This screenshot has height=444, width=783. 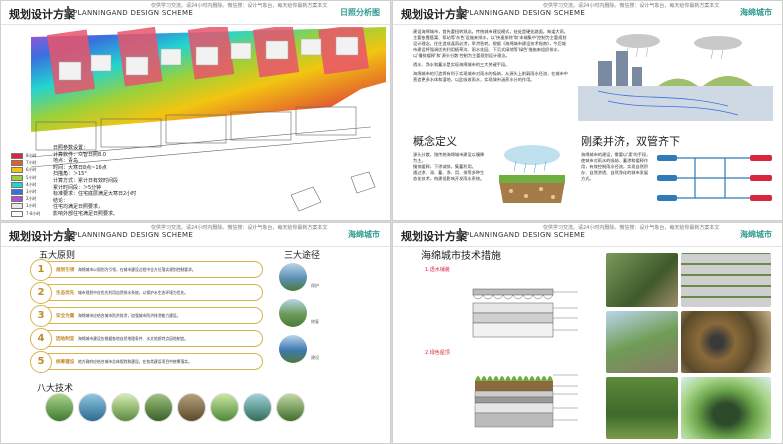 I want to click on concept-text: 源头分散，指传统海绵城市建设以慢降为主。, so click(x=449, y=157).